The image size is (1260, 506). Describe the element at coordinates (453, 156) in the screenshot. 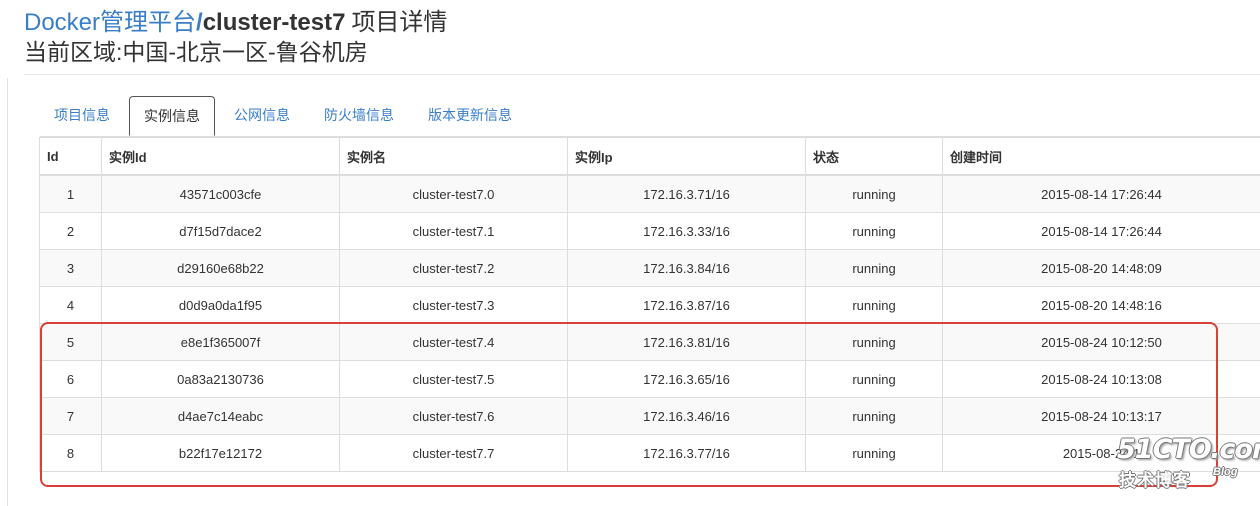

I see `column-header-instance-name: 实例名` at that location.